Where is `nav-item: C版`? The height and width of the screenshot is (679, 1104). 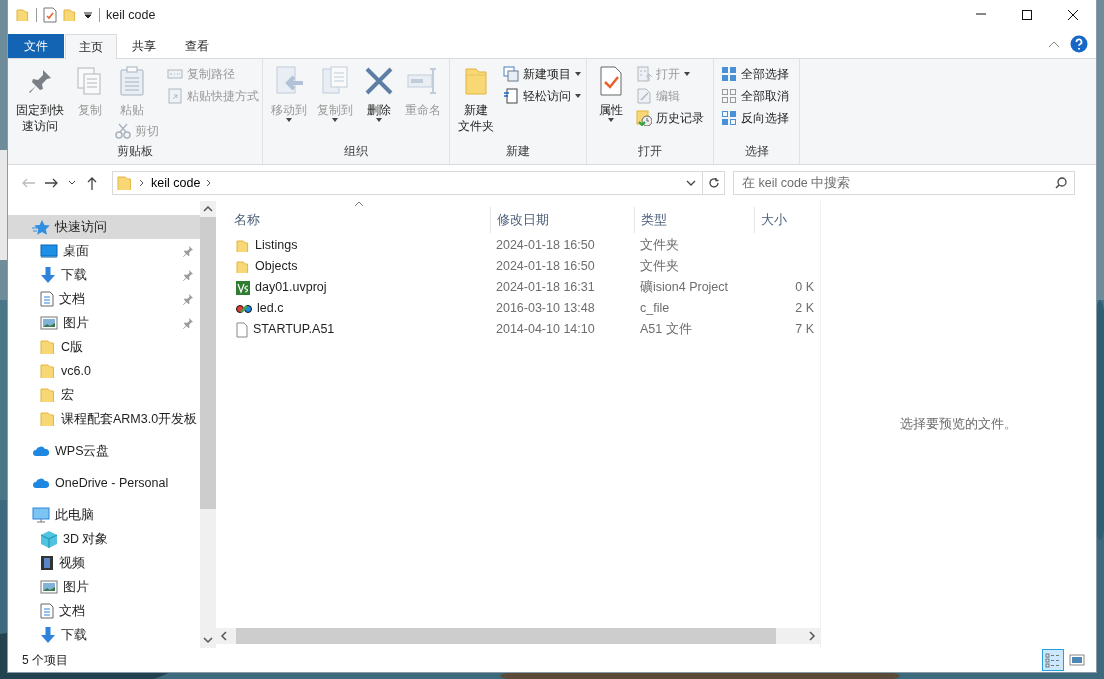 nav-item: C版 is located at coordinates (104, 347).